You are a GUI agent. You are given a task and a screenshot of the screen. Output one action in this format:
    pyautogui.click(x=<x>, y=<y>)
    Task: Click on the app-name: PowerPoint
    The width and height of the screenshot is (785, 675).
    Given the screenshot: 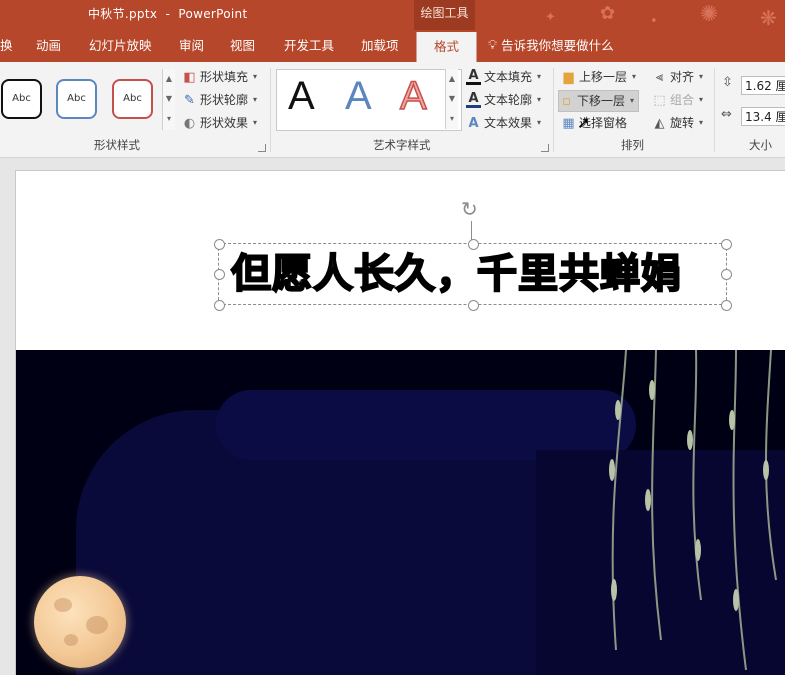 What is the action you would take?
    pyautogui.click(x=213, y=14)
    